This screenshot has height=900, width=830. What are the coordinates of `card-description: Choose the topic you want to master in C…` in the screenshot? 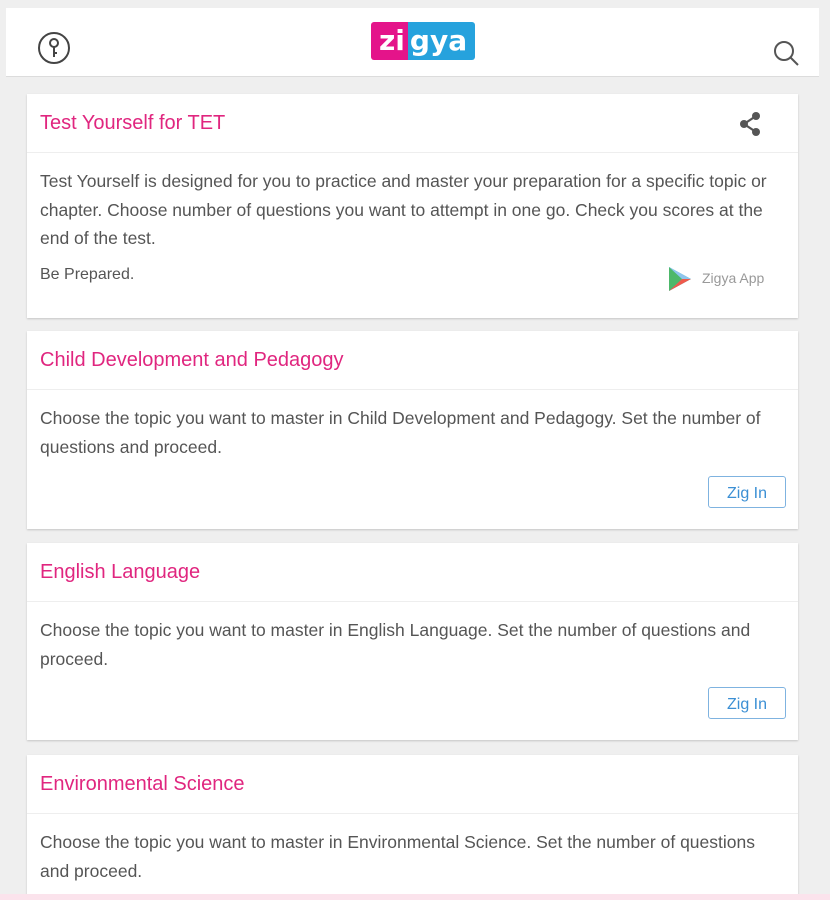 It's located at (400, 432).